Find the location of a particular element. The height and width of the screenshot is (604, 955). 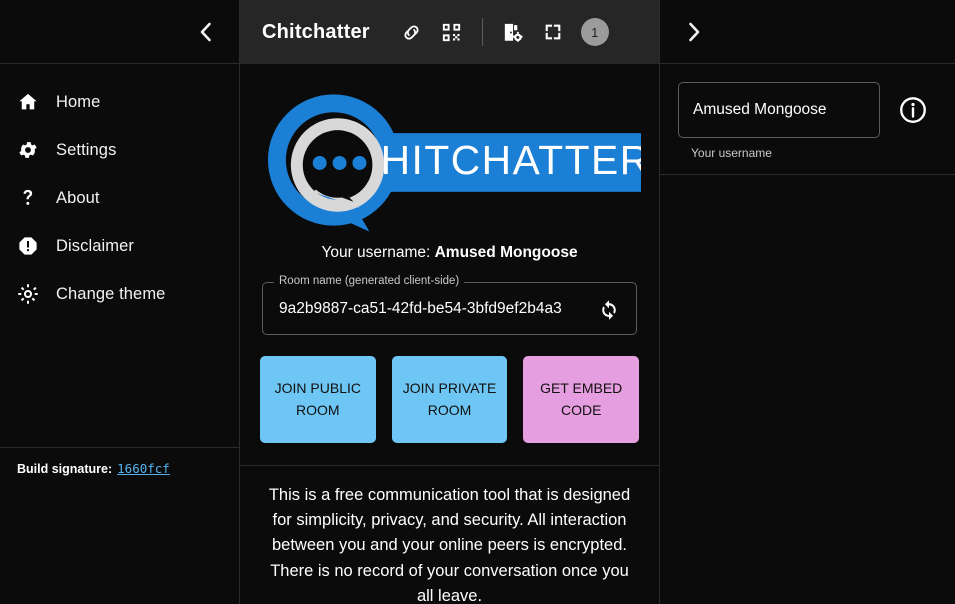

current-username-line: Your username: Amused Mongoose is located at coordinates (449, 255).